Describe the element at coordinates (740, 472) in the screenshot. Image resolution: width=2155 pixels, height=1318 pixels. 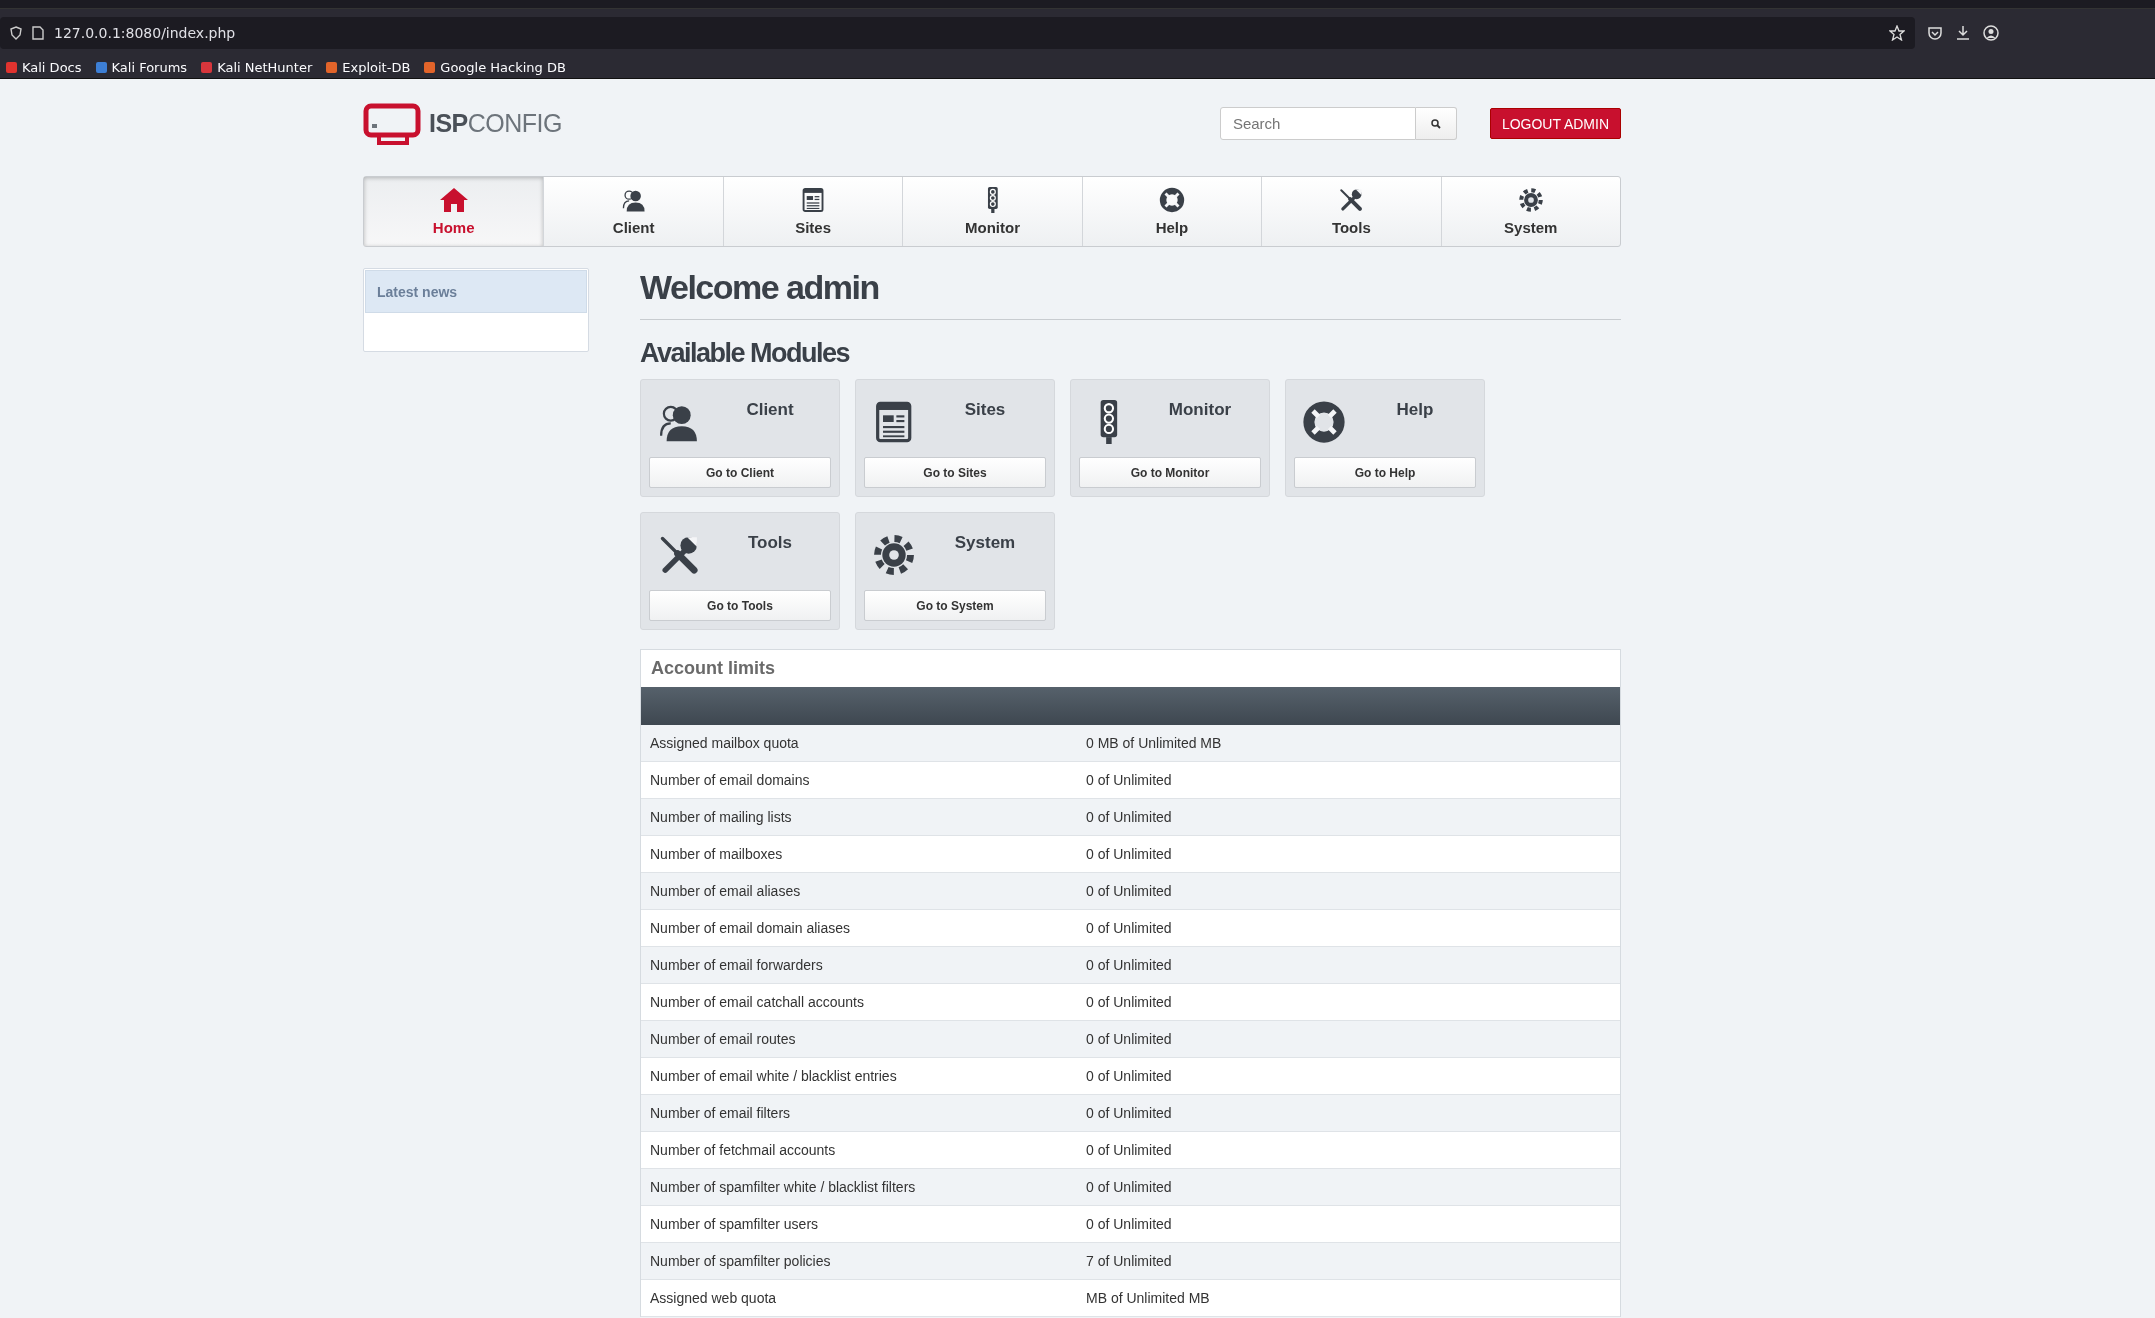
I see `go-to-module-button: Go to Client` at that location.